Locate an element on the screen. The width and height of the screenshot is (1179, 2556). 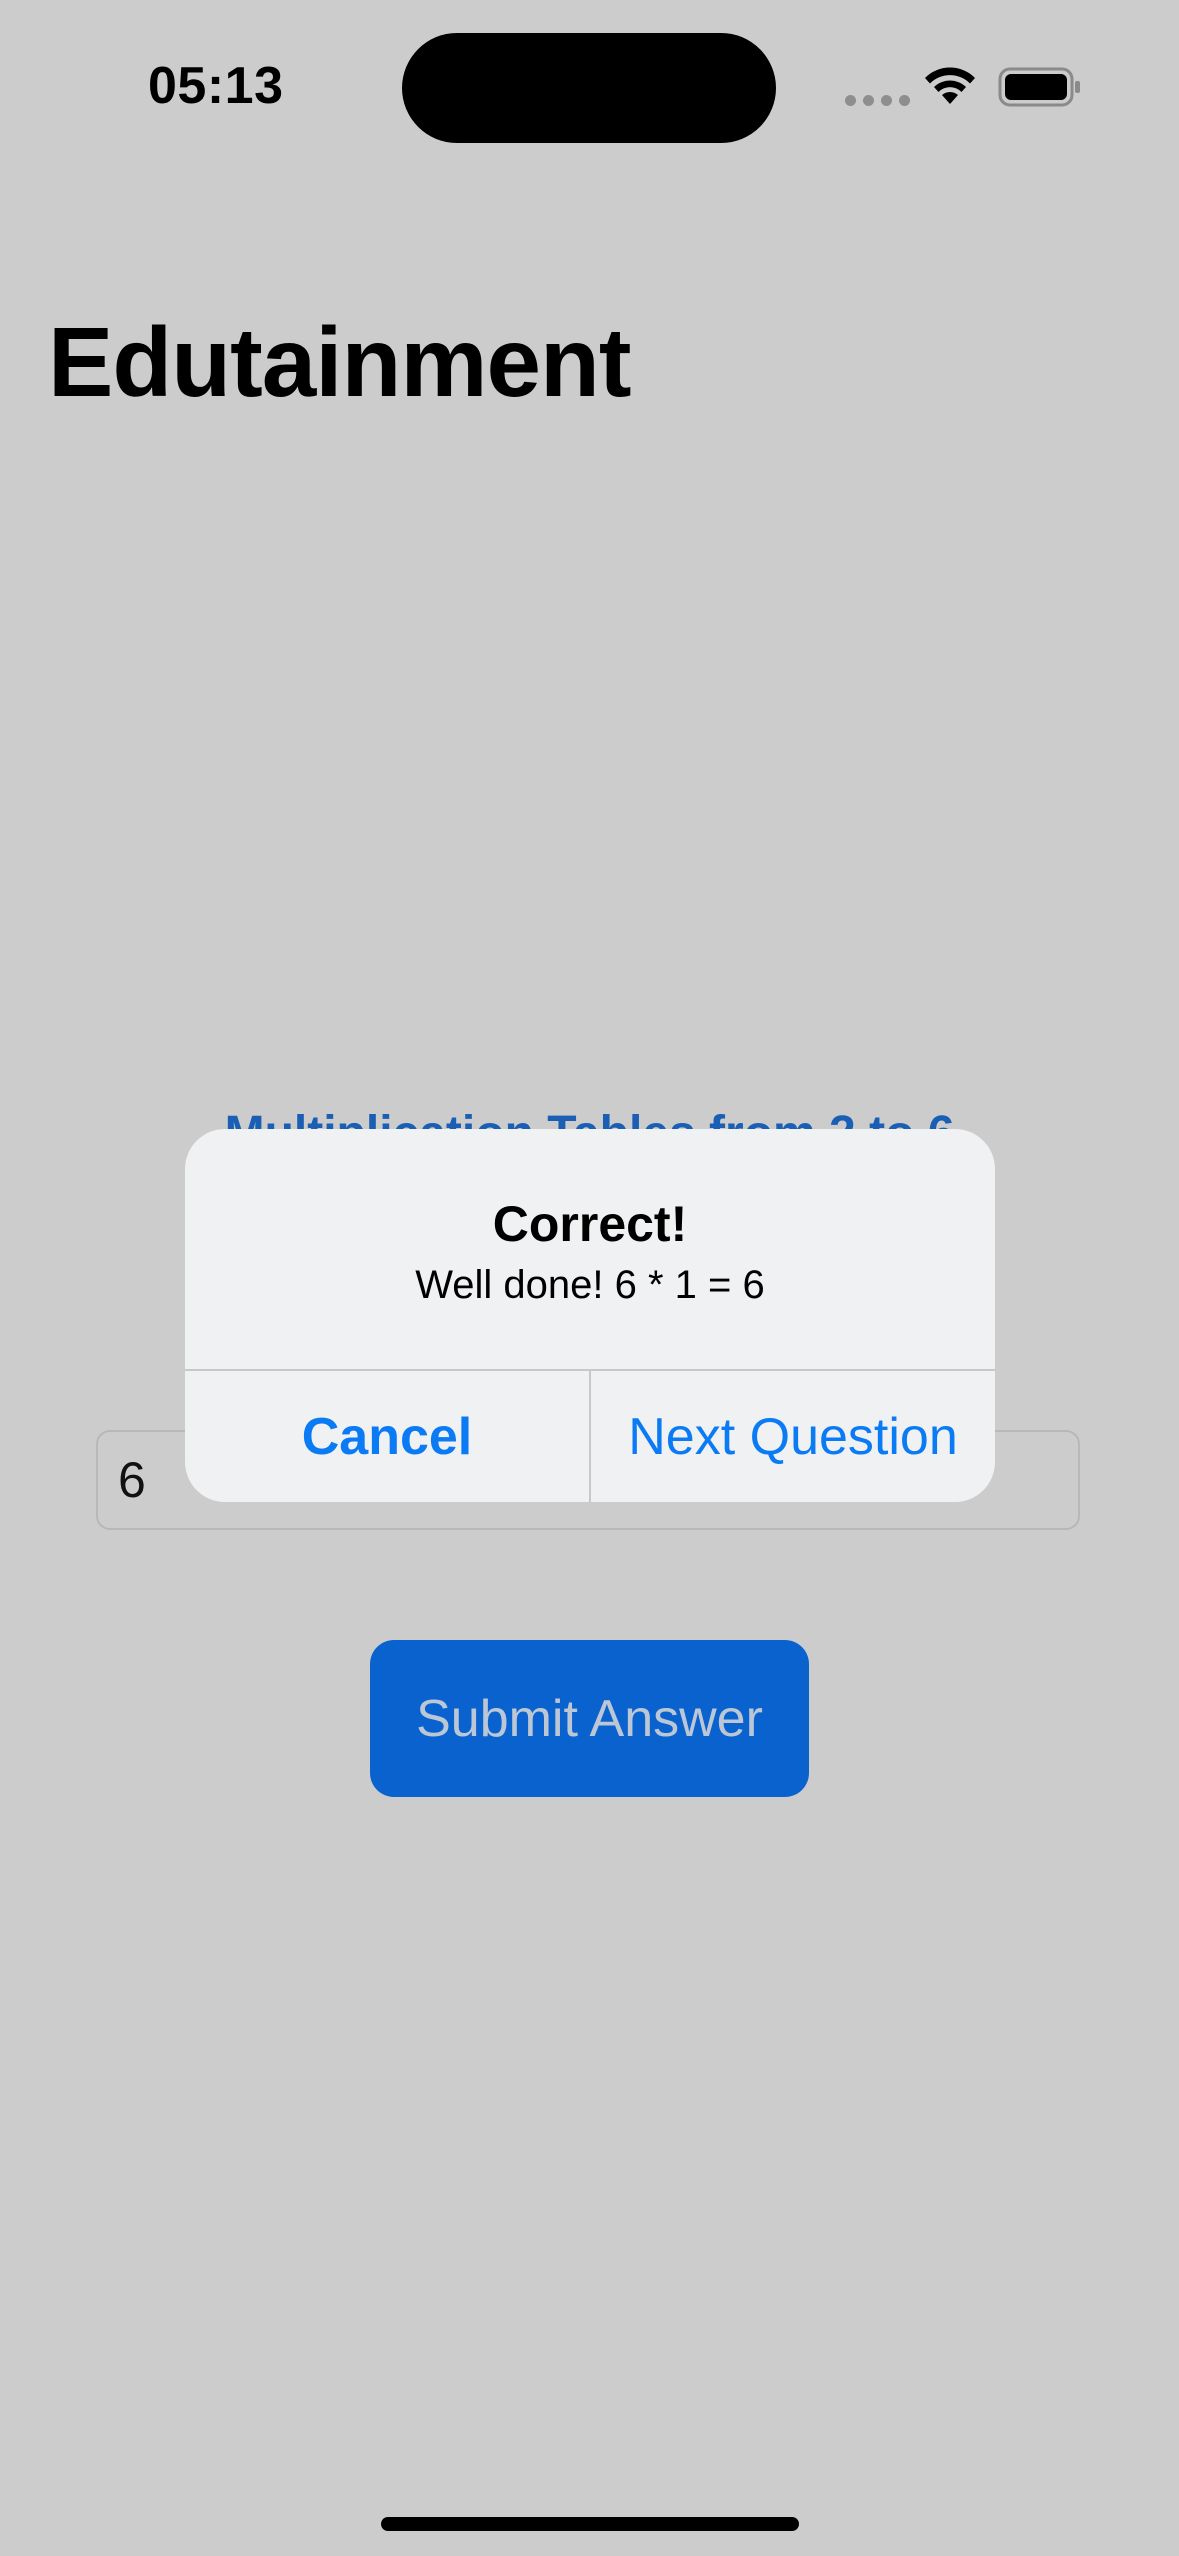
home-indicator is located at coordinates (590, 2524).